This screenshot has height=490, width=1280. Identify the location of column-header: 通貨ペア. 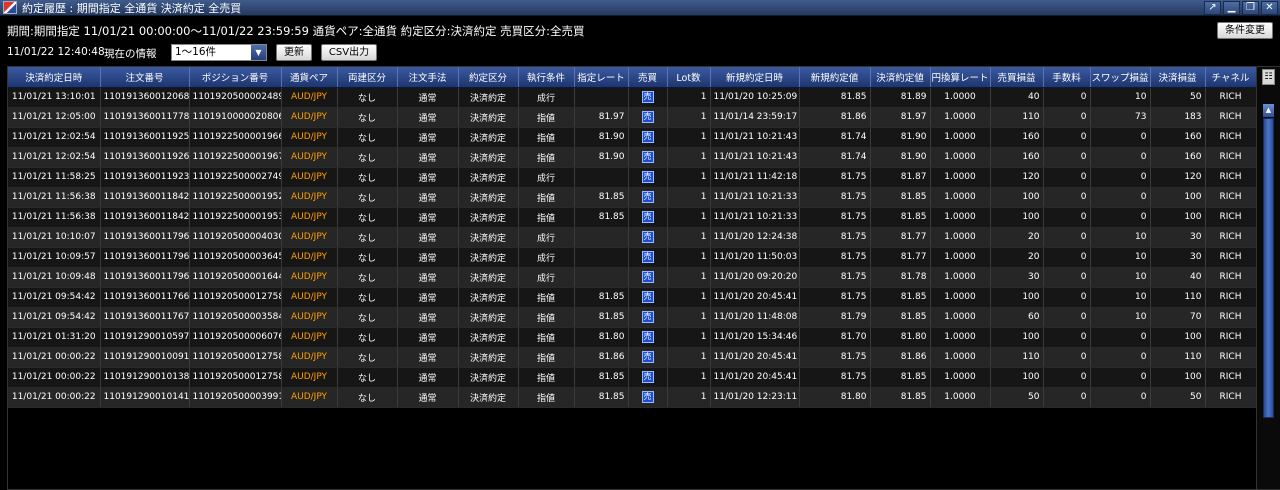
(309, 77).